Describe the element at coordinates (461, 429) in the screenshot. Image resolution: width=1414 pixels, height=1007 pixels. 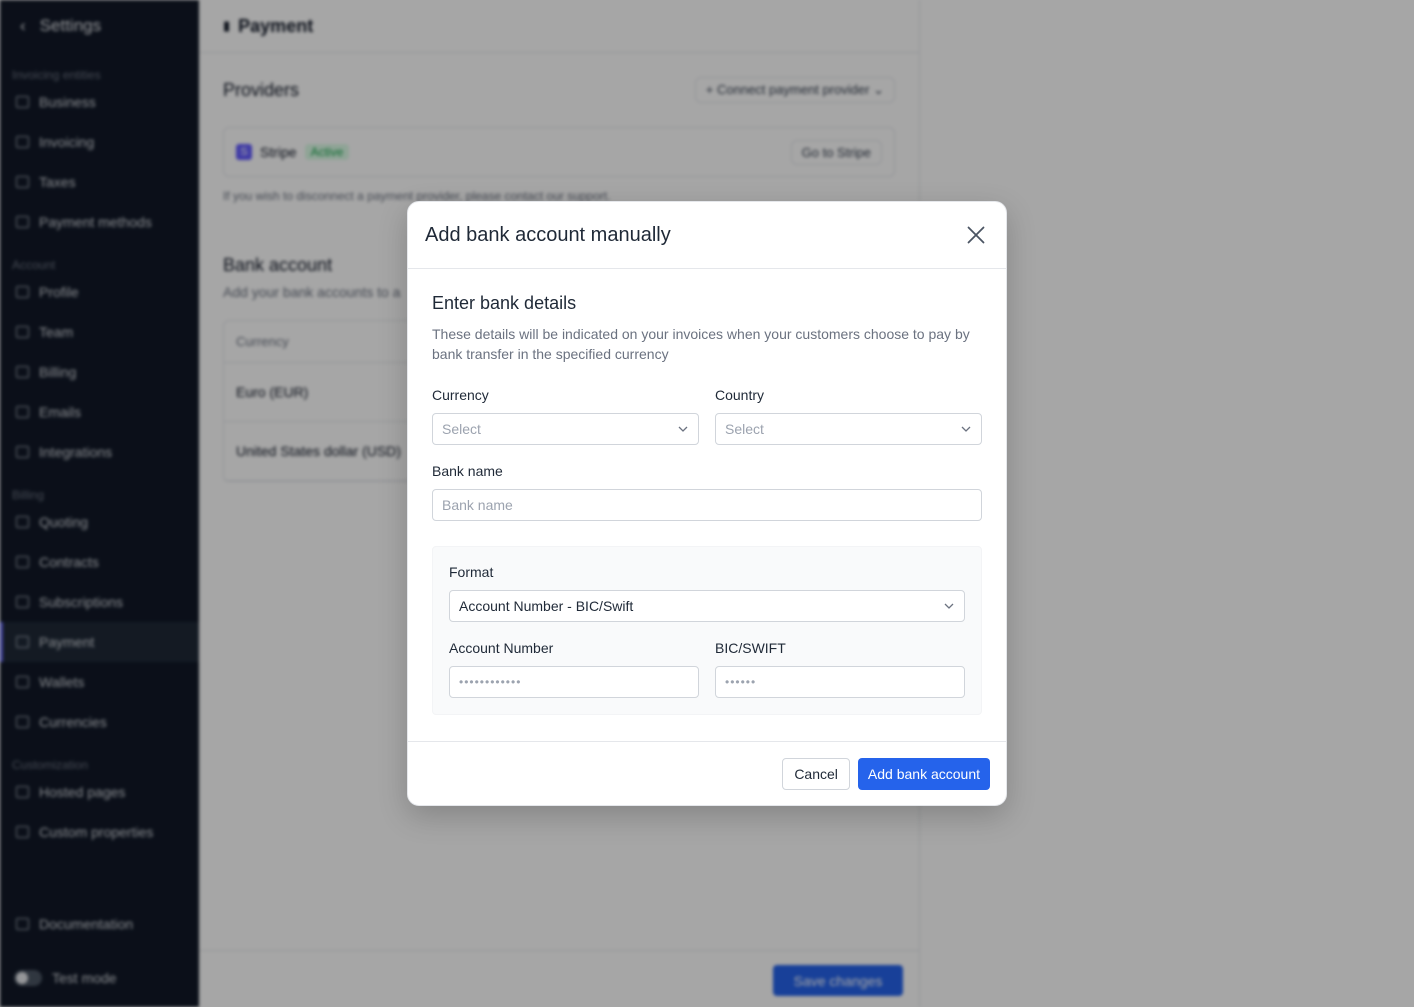
I see `currency-placeholder: Select` at that location.